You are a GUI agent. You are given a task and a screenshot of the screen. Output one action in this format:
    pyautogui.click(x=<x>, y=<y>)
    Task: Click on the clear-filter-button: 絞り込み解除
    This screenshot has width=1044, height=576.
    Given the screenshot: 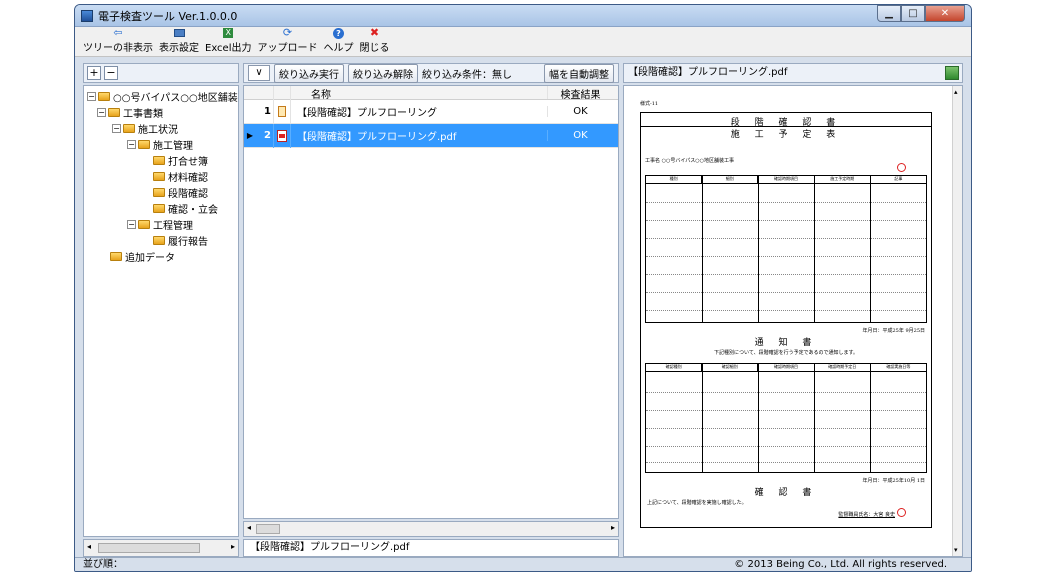 What is the action you would take?
    pyautogui.click(x=383, y=73)
    